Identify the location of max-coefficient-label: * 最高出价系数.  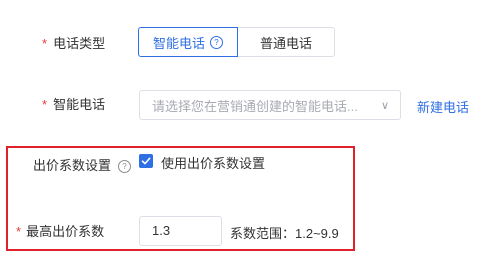
(60, 232).